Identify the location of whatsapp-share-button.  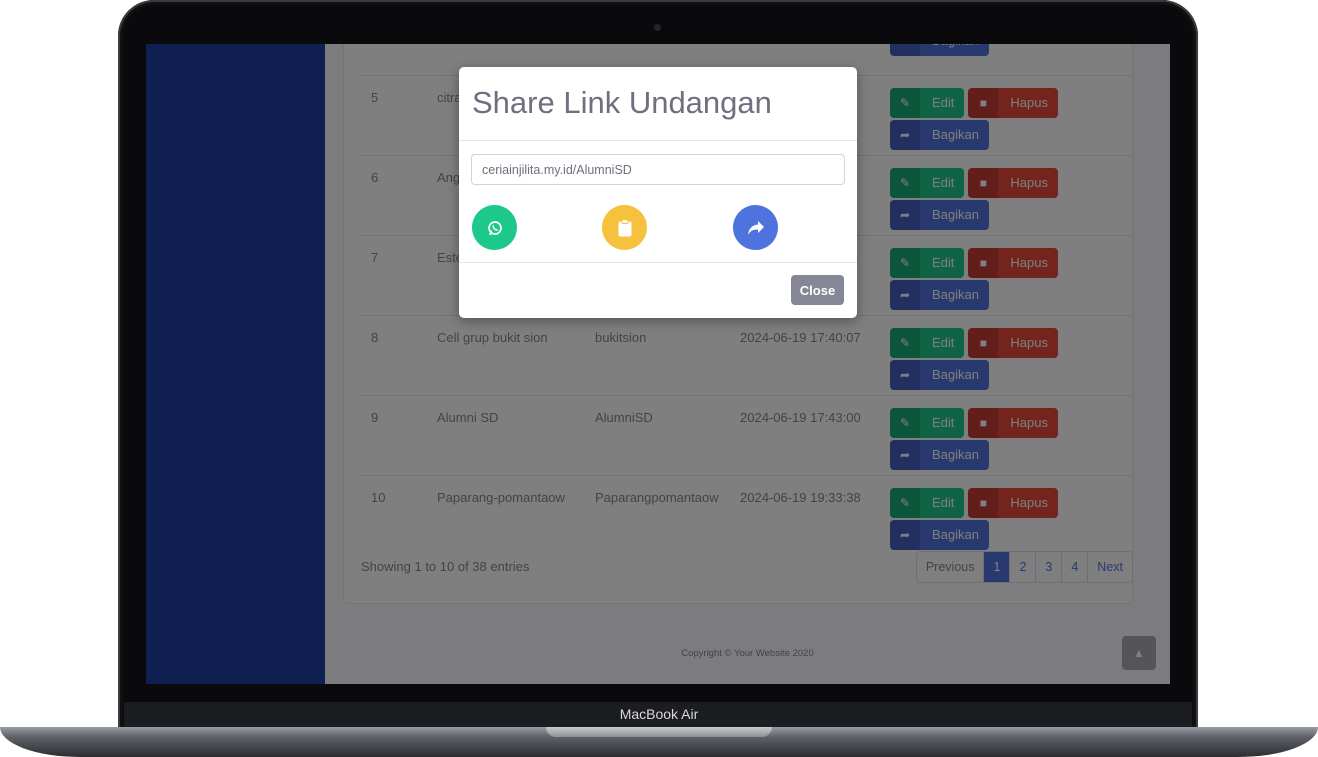
(494, 227).